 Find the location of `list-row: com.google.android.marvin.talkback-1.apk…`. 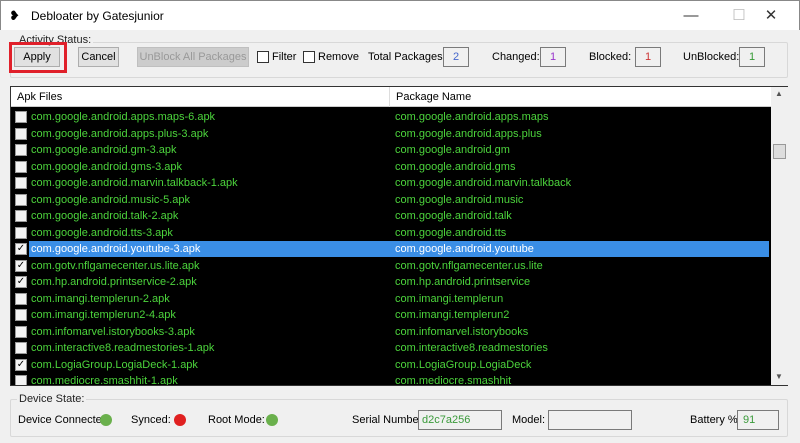

list-row: com.google.android.marvin.talkback-1.apk… is located at coordinates (391, 183).